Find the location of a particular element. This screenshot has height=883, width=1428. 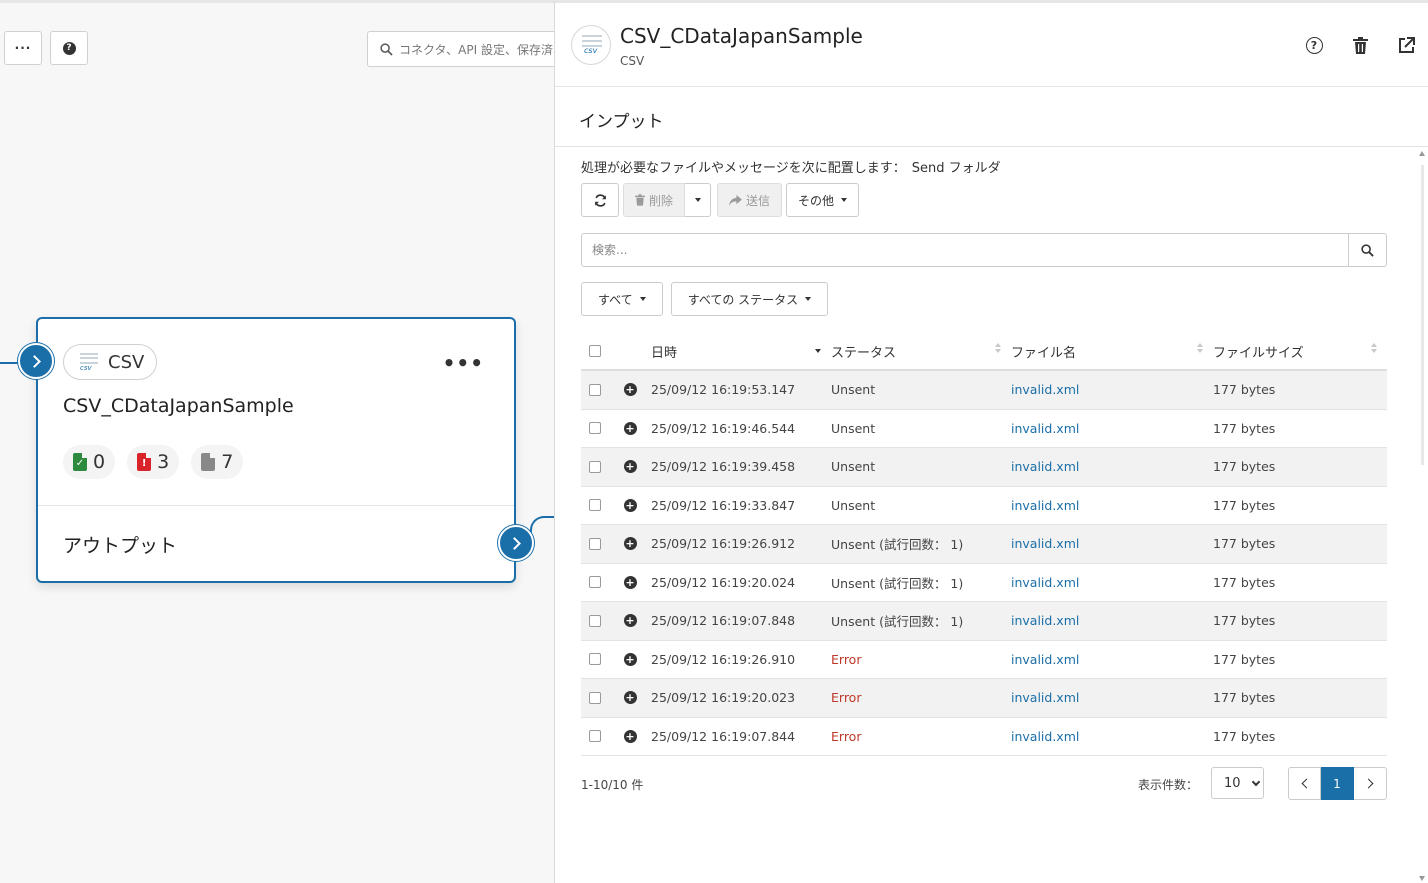

row-date: 25/09/12 16:19:53.147 is located at coordinates (723, 390).